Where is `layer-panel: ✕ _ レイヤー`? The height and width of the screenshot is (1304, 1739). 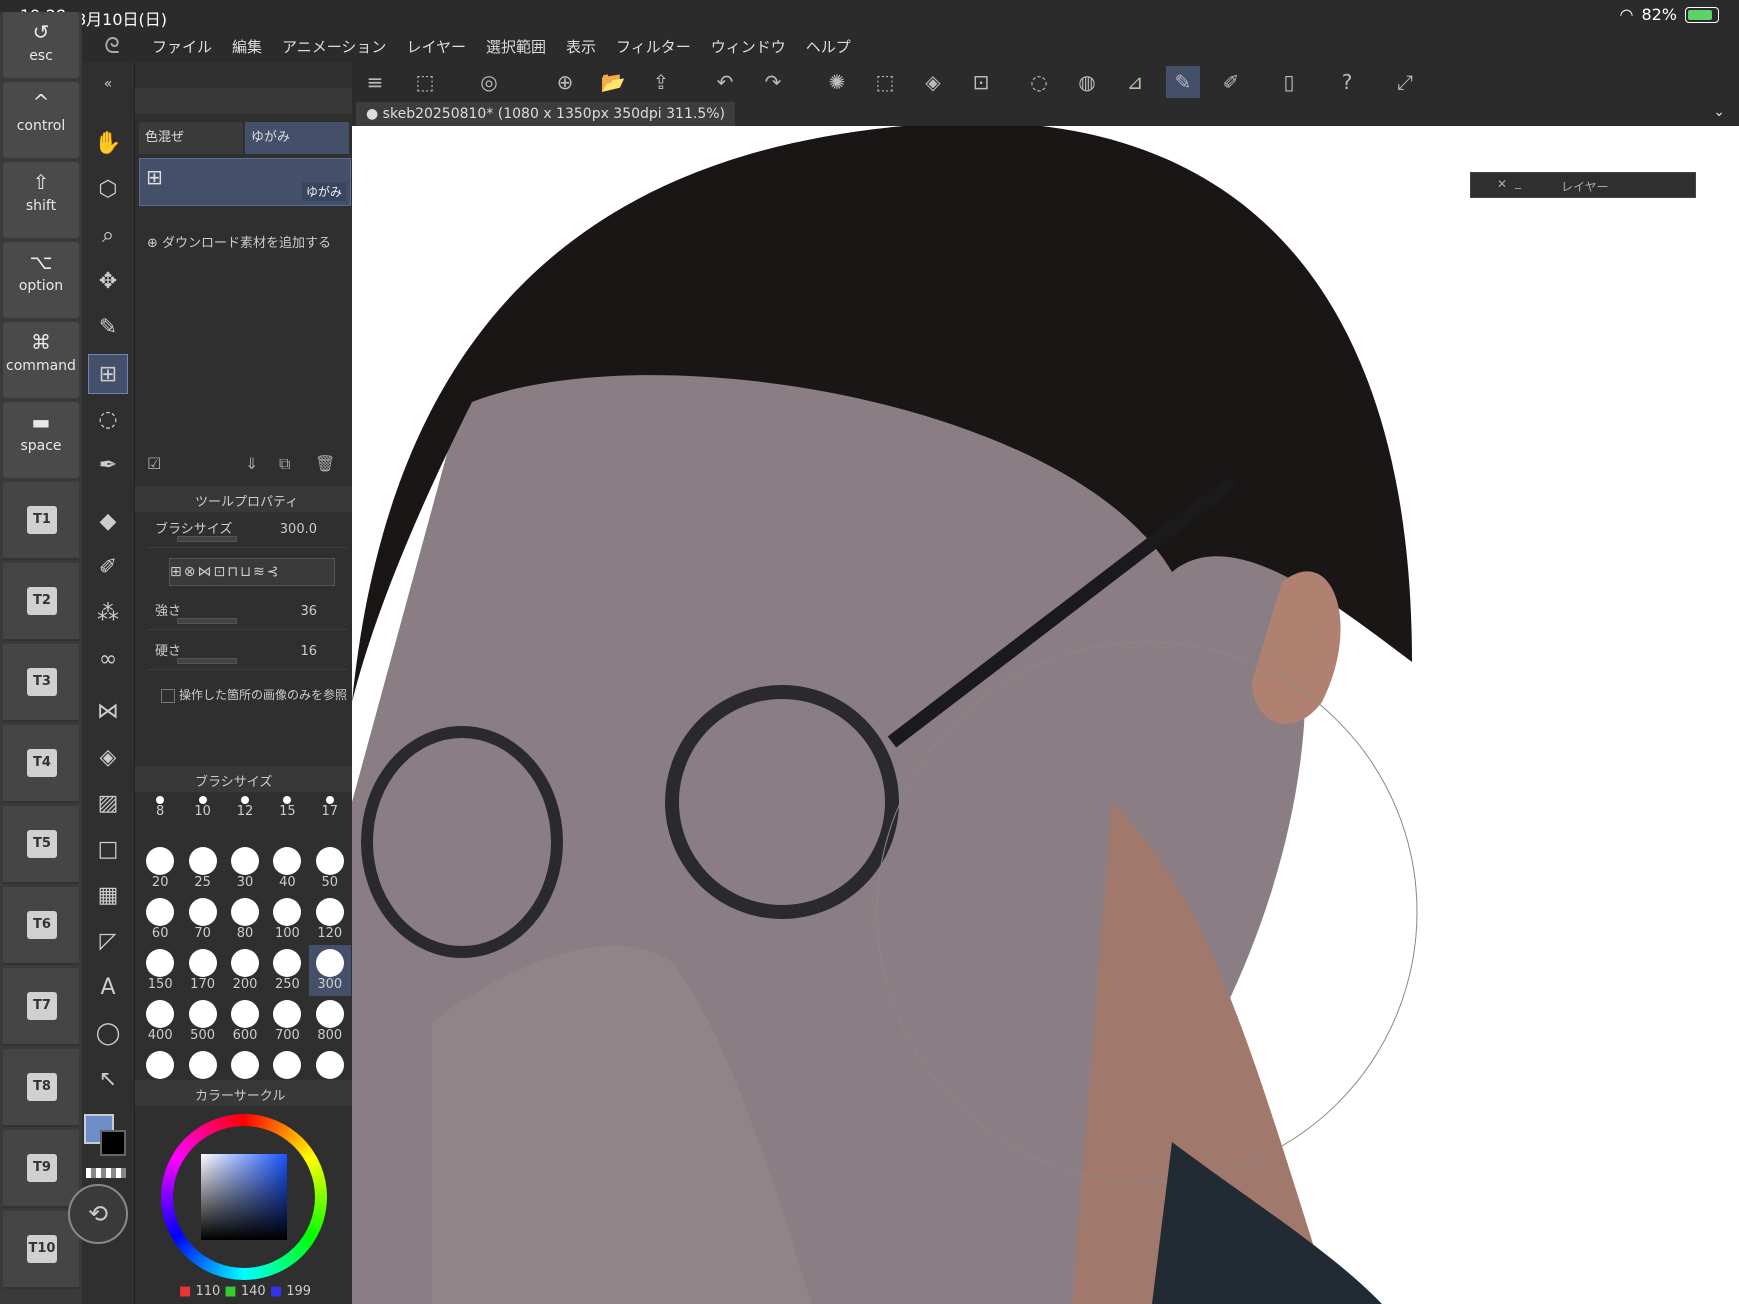
layer-panel: ✕ _ レイヤー is located at coordinates (1583, 185).